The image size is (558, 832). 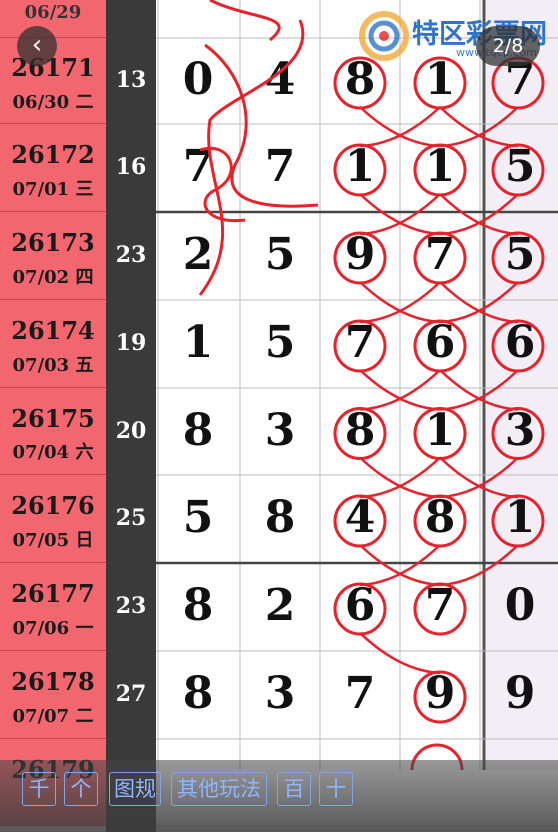 I want to click on filter-thousands-button: 千, so click(x=39, y=789).